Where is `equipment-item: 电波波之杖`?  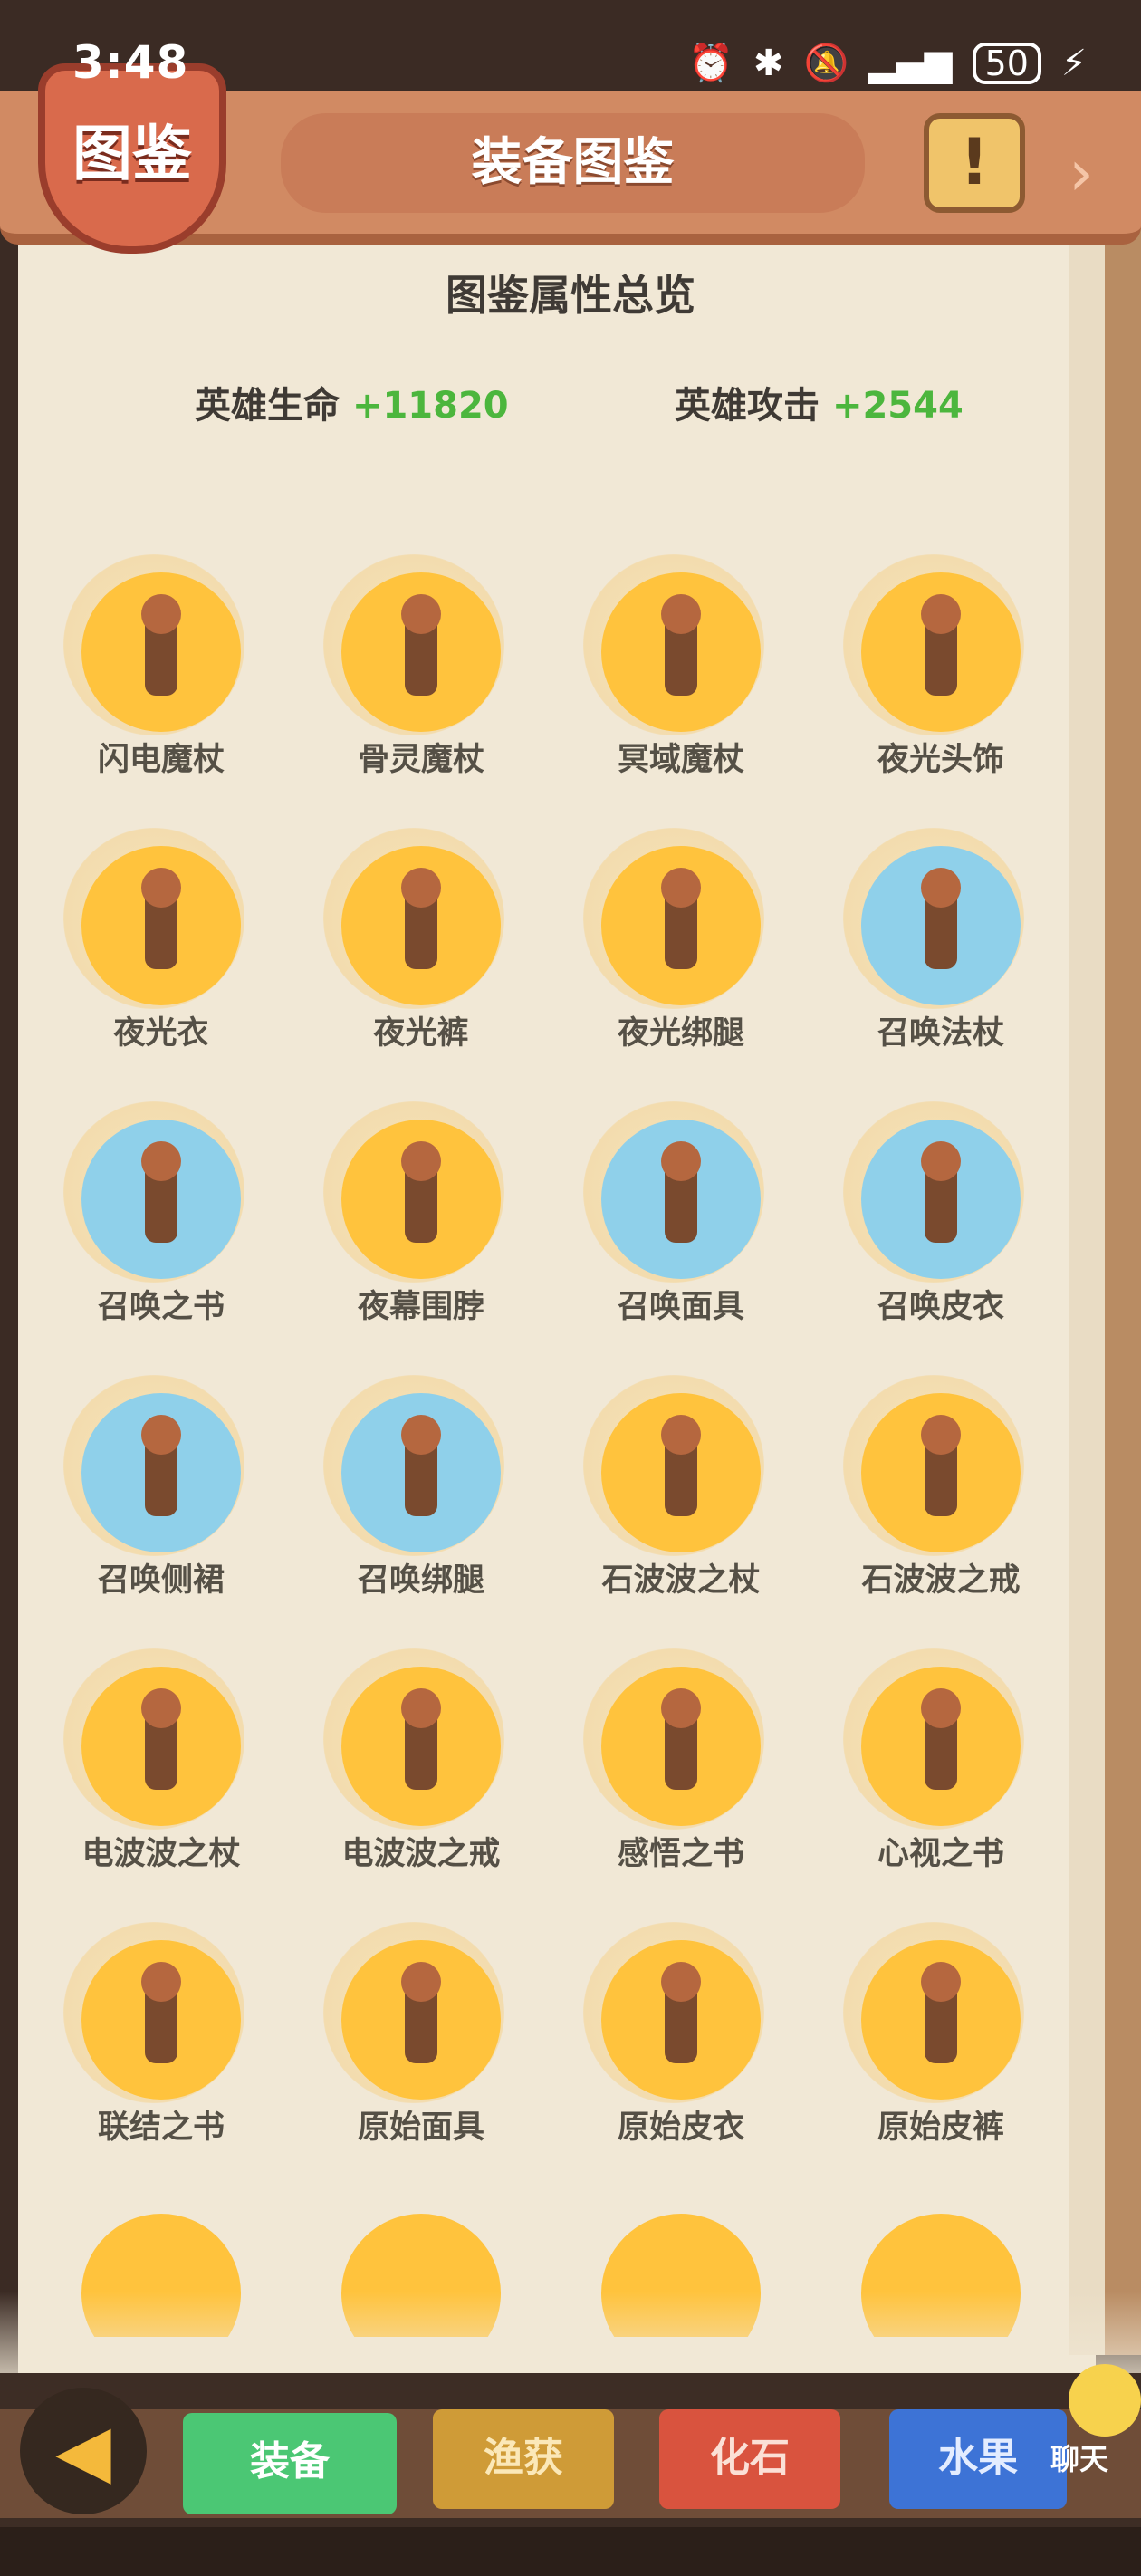
equipment-item: 电波波之杖 is located at coordinates (135, 1760).